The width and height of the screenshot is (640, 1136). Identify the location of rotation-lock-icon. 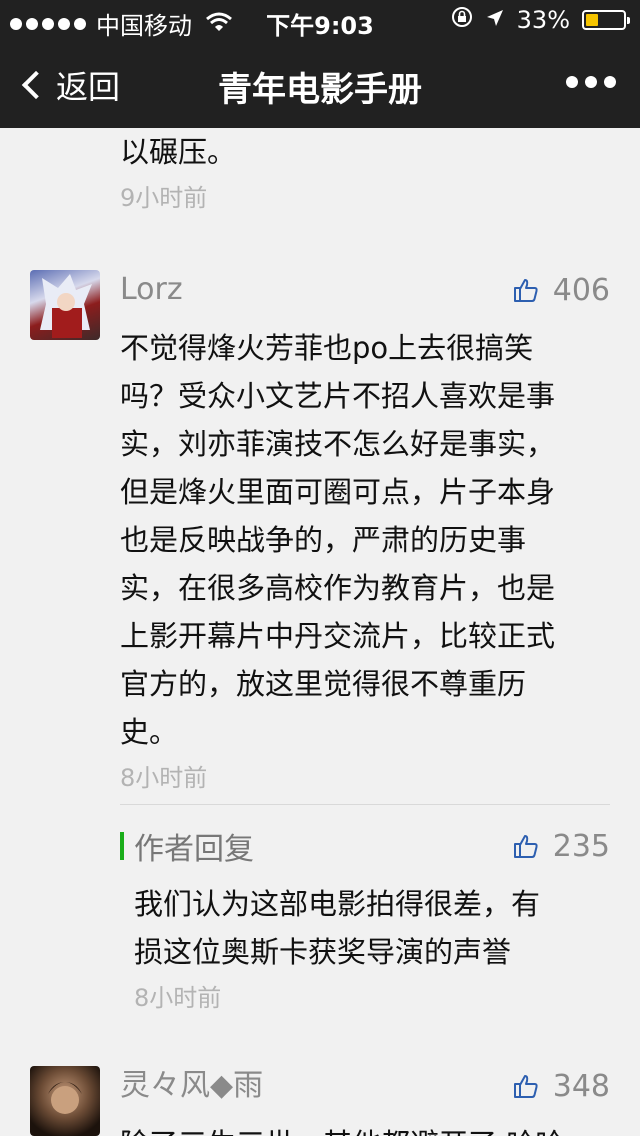
(462, 20).